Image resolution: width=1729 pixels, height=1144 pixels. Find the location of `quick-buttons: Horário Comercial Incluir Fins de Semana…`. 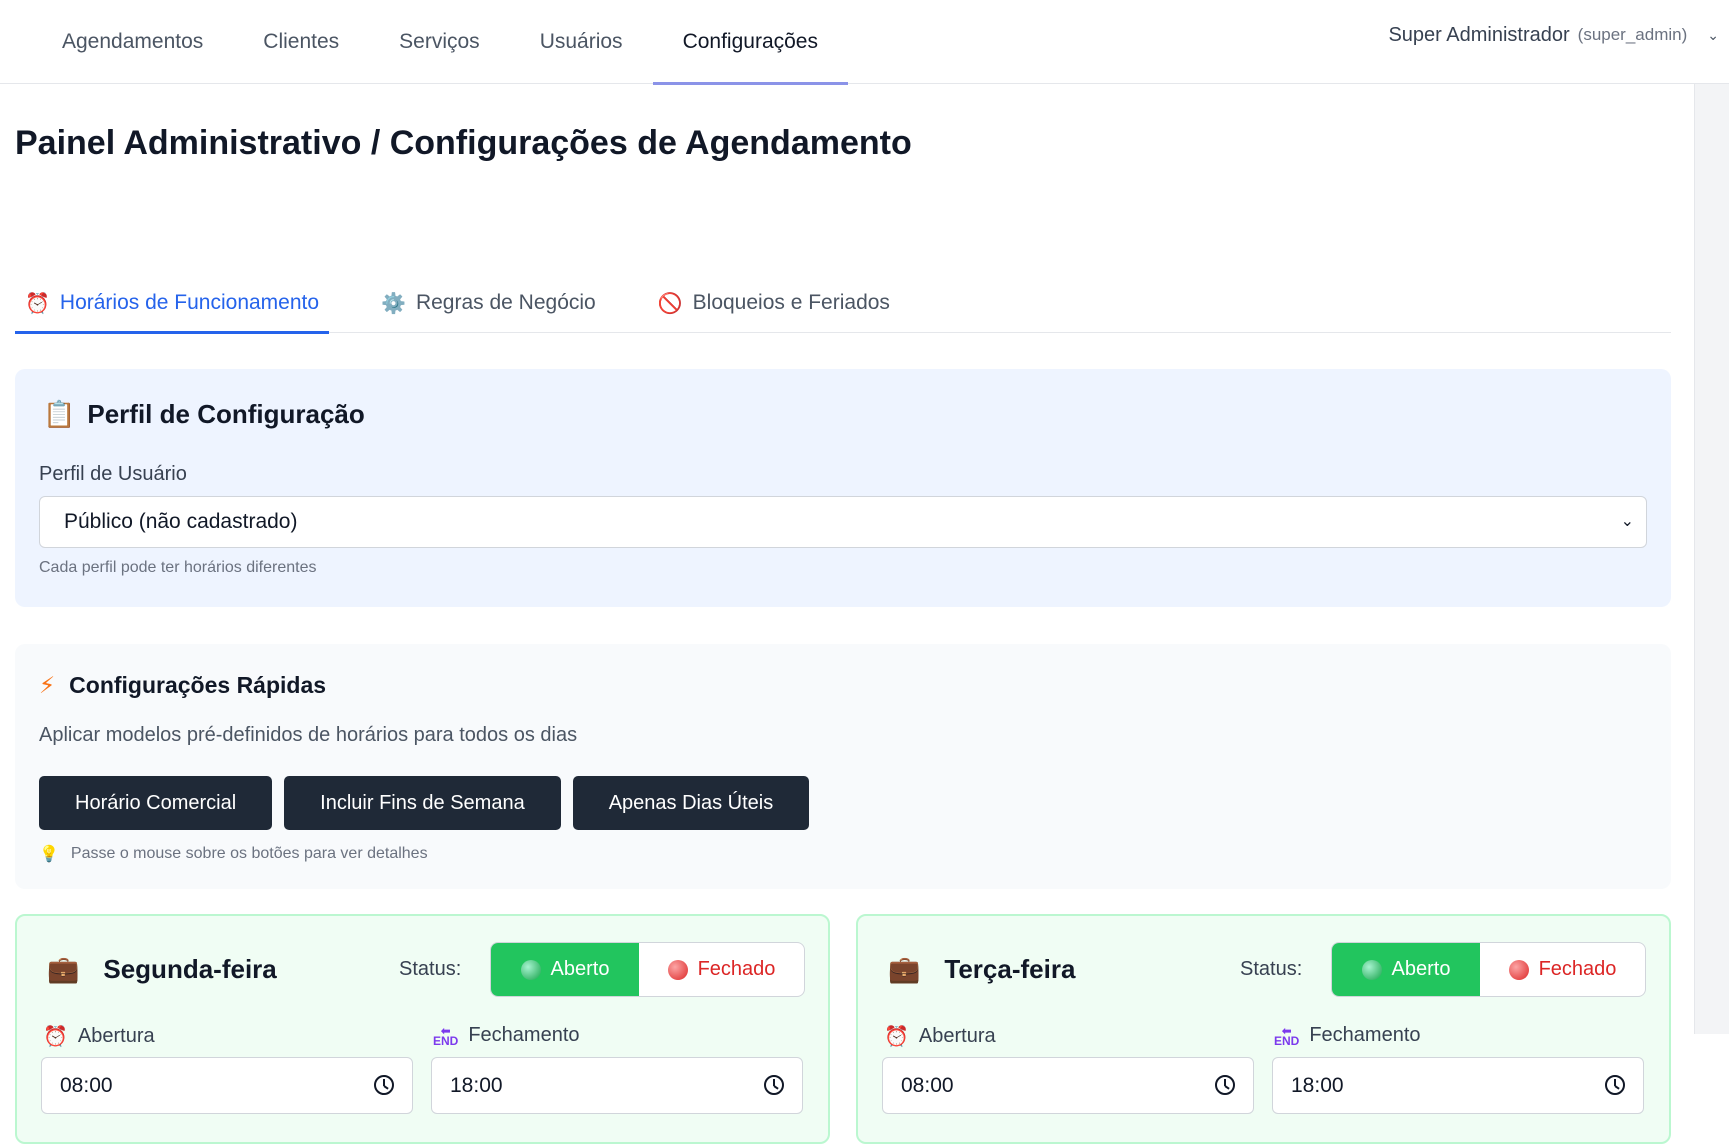

quick-buttons: Horário Comercial Incluir Fins de Semana… is located at coordinates (424, 803).